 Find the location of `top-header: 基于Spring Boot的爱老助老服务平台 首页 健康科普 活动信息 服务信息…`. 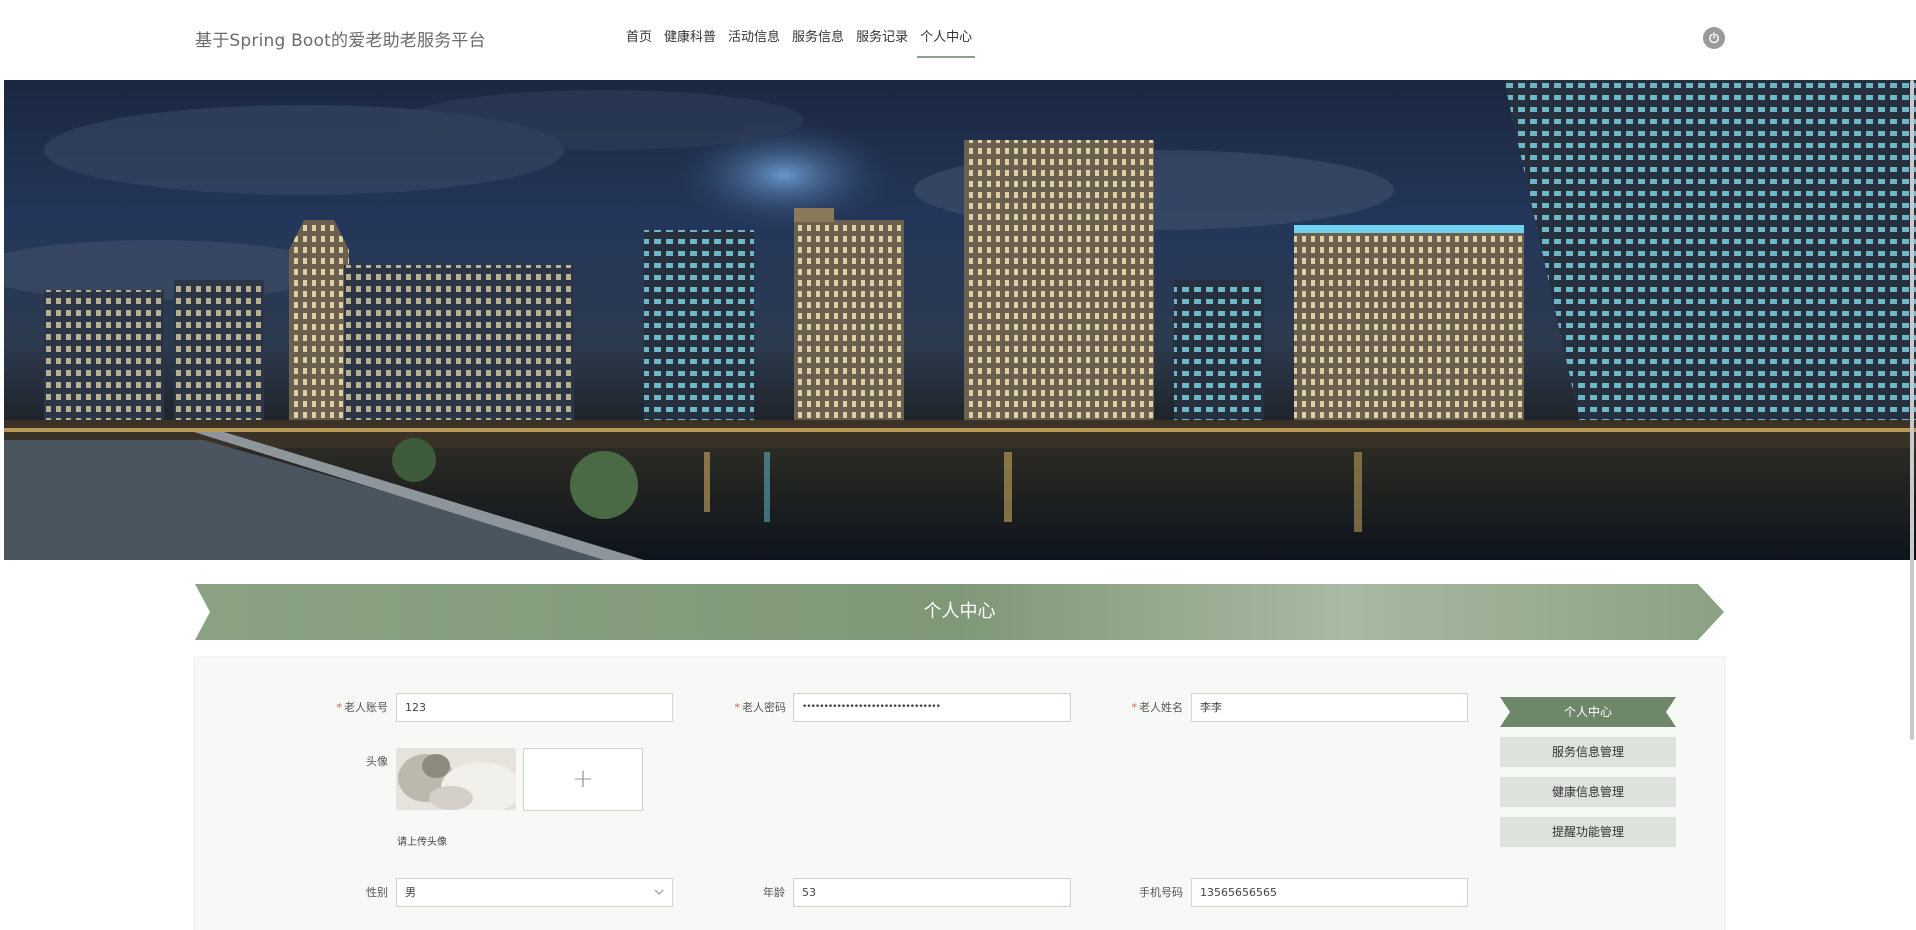

top-header: 基于Spring Boot的爱老助老服务平台 首页 健康科普 活动信息 服务信息… is located at coordinates (958, 40).